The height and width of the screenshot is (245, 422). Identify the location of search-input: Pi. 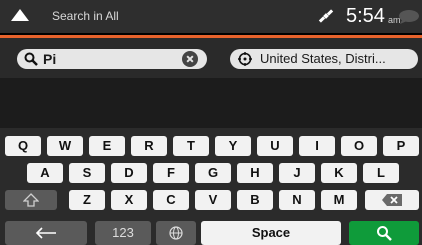
(112, 59).